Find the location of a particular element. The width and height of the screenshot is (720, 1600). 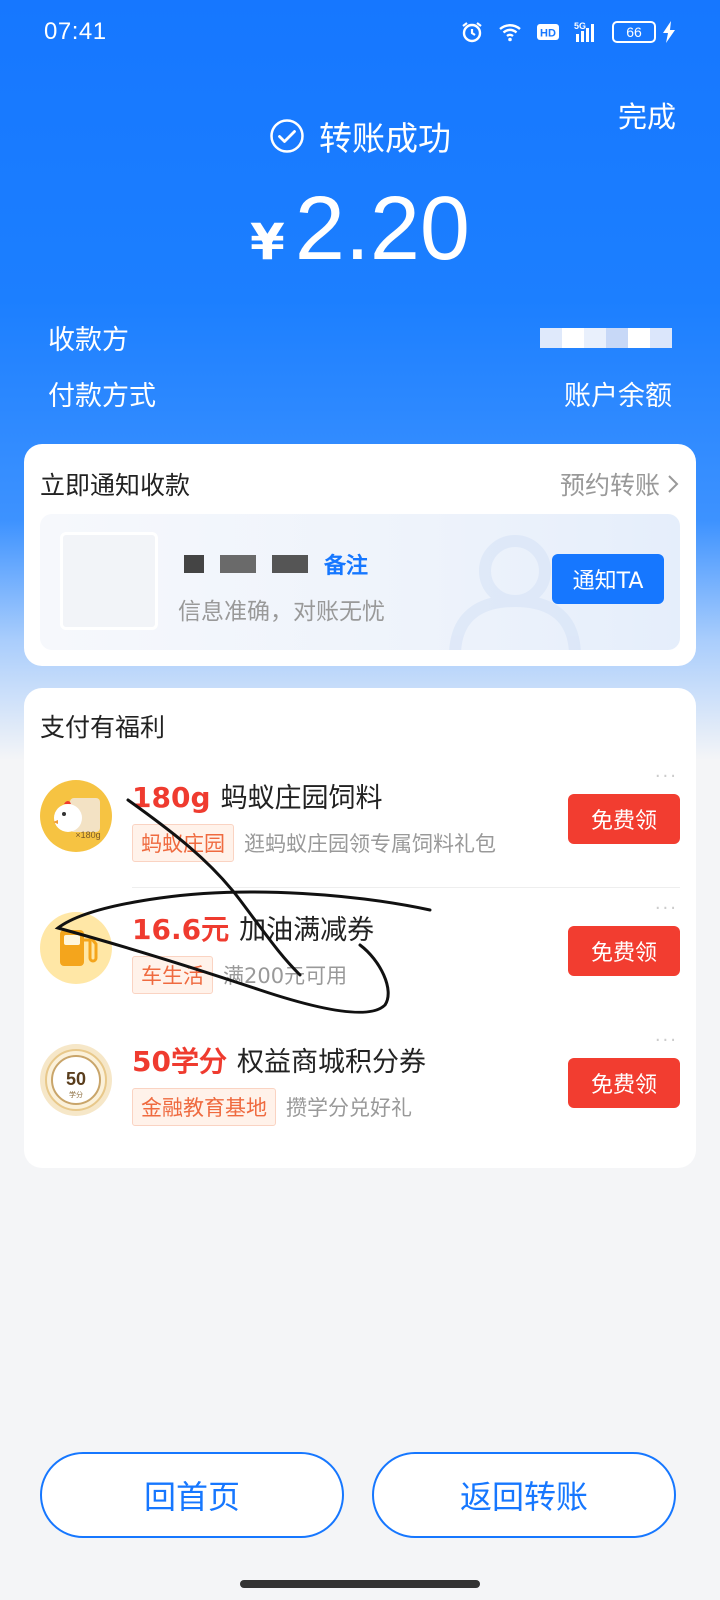

divider is located at coordinates (406, 887).